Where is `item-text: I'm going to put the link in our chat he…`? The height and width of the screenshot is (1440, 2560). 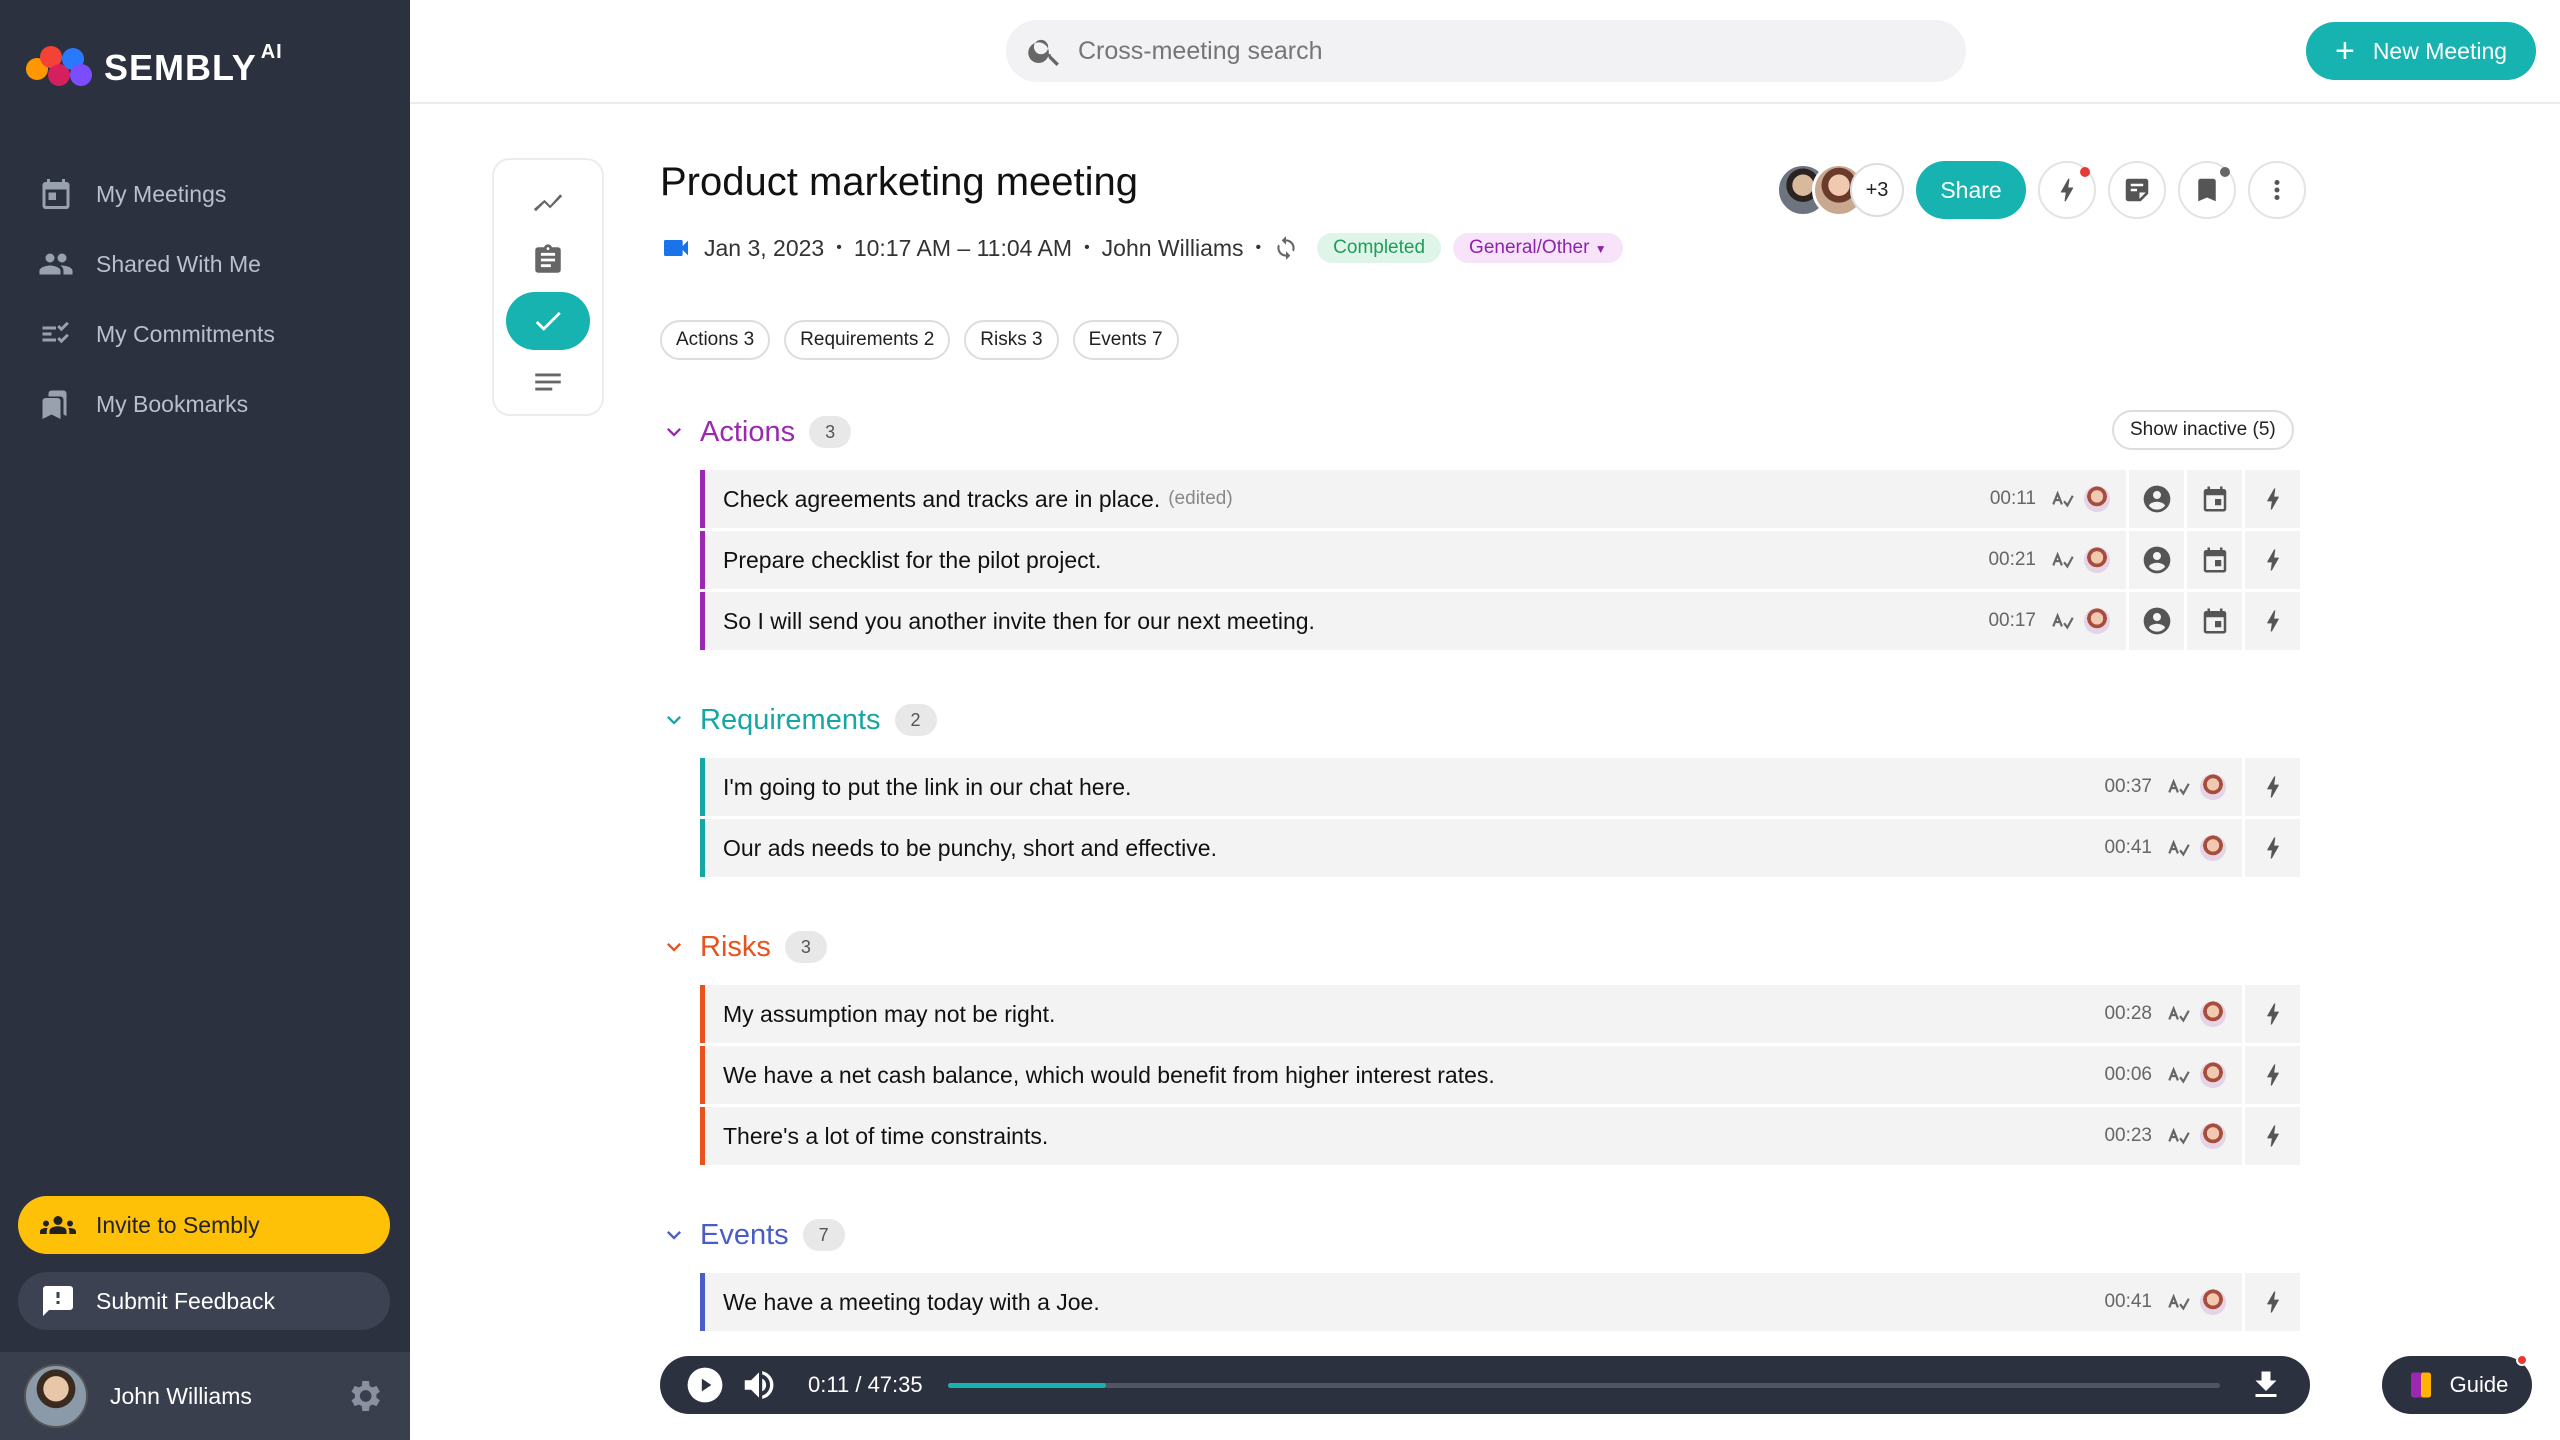 item-text: I'm going to put the link in our chat he… is located at coordinates (927, 787).